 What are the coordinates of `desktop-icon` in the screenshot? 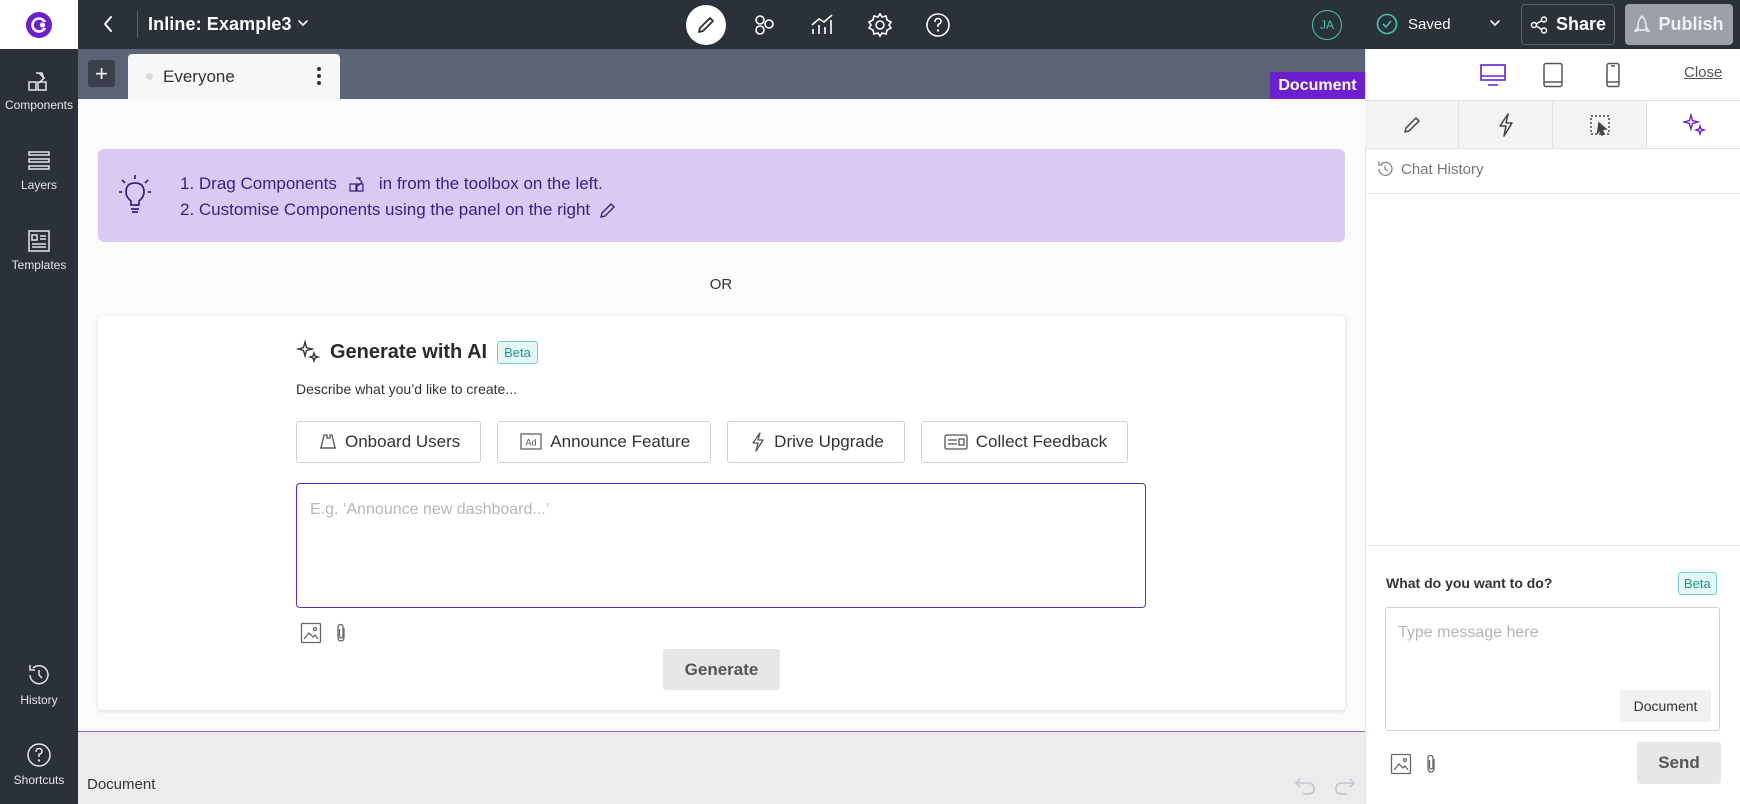 It's located at (1493, 75).